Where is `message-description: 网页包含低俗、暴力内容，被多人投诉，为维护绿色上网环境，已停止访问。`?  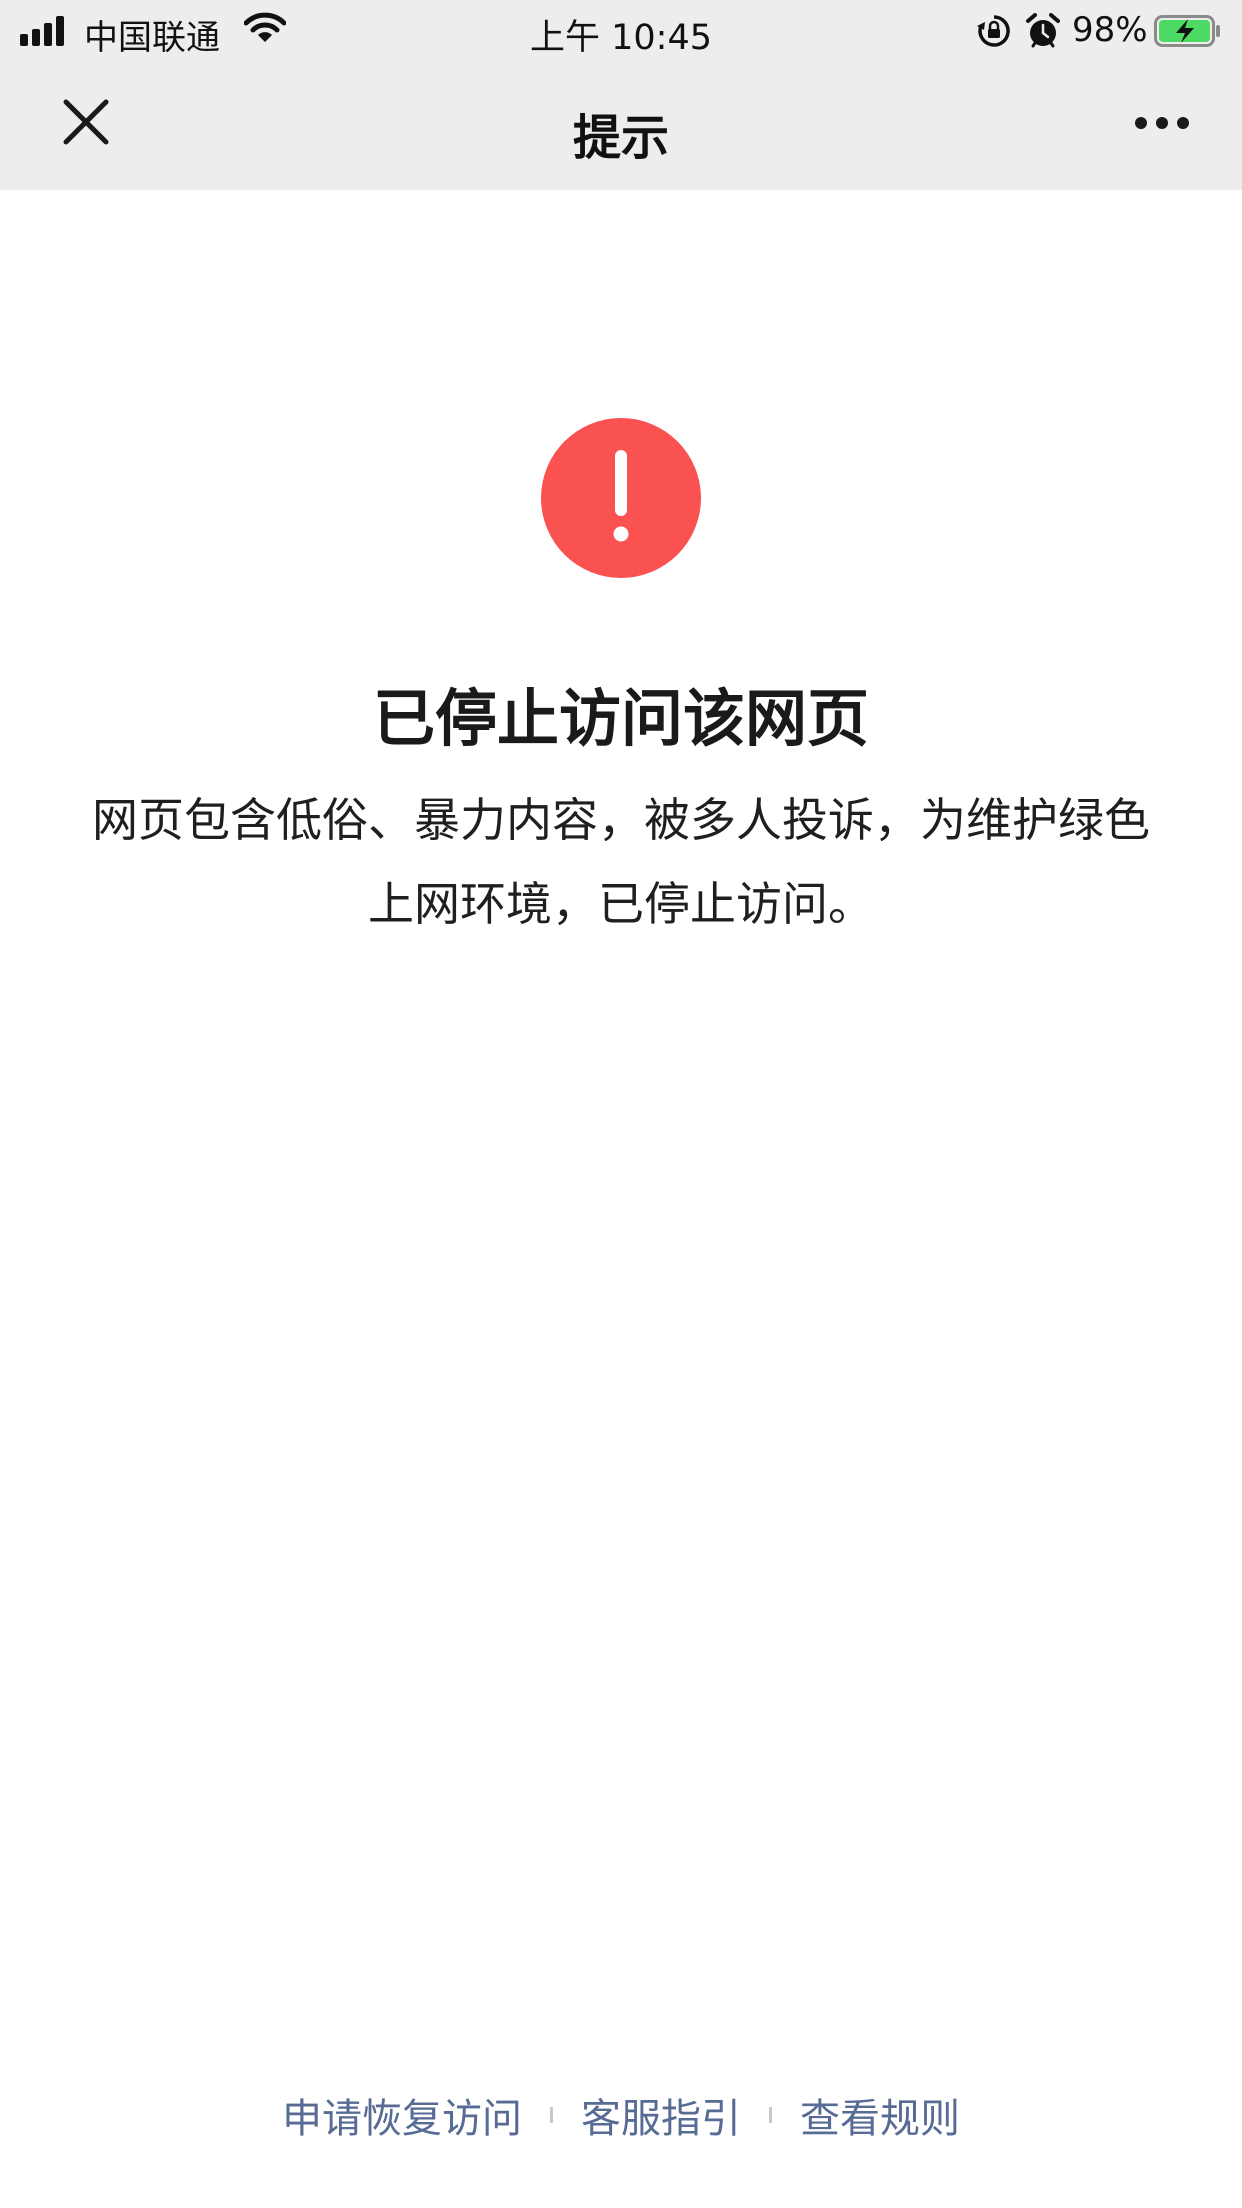 message-description: 网页包含低俗、暴力内容，被多人投诉，为维护绿色上网环境，已停止访问。 is located at coordinates (621, 862).